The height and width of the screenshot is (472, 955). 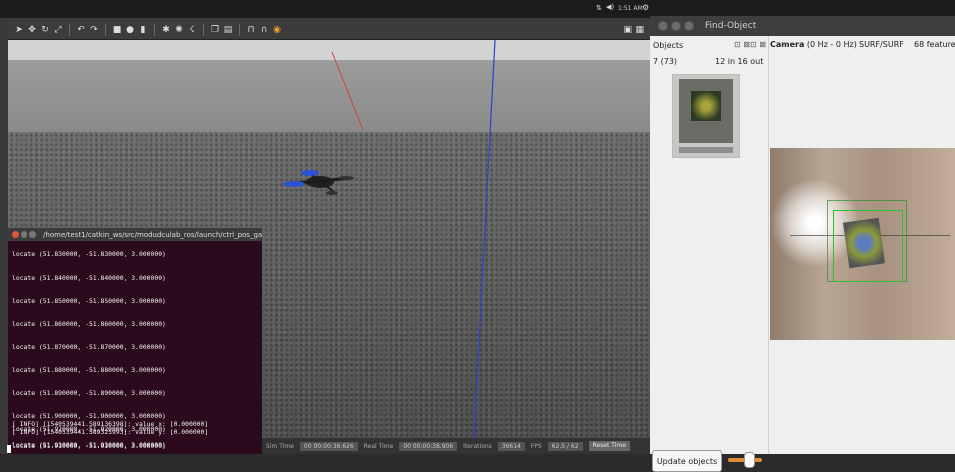 I want to click on reset-time-button: Reset Time, so click(x=609, y=446).